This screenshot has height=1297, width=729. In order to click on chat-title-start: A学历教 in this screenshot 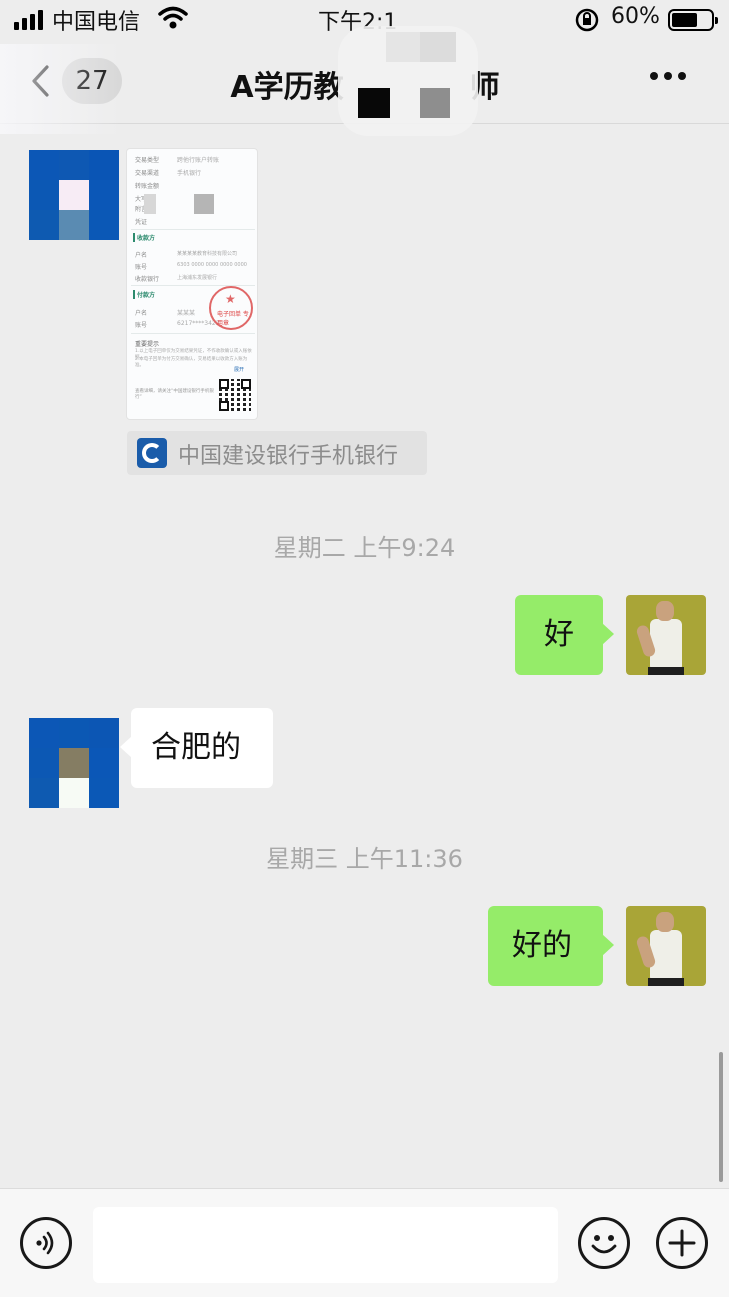, I will do `click(287, 87)`.